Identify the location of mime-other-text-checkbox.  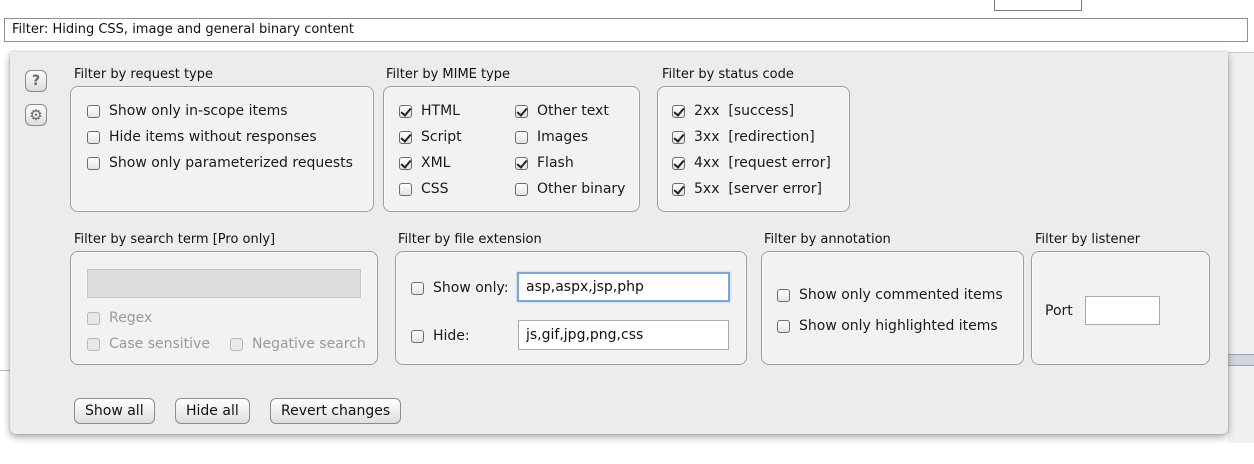
(521, 111).